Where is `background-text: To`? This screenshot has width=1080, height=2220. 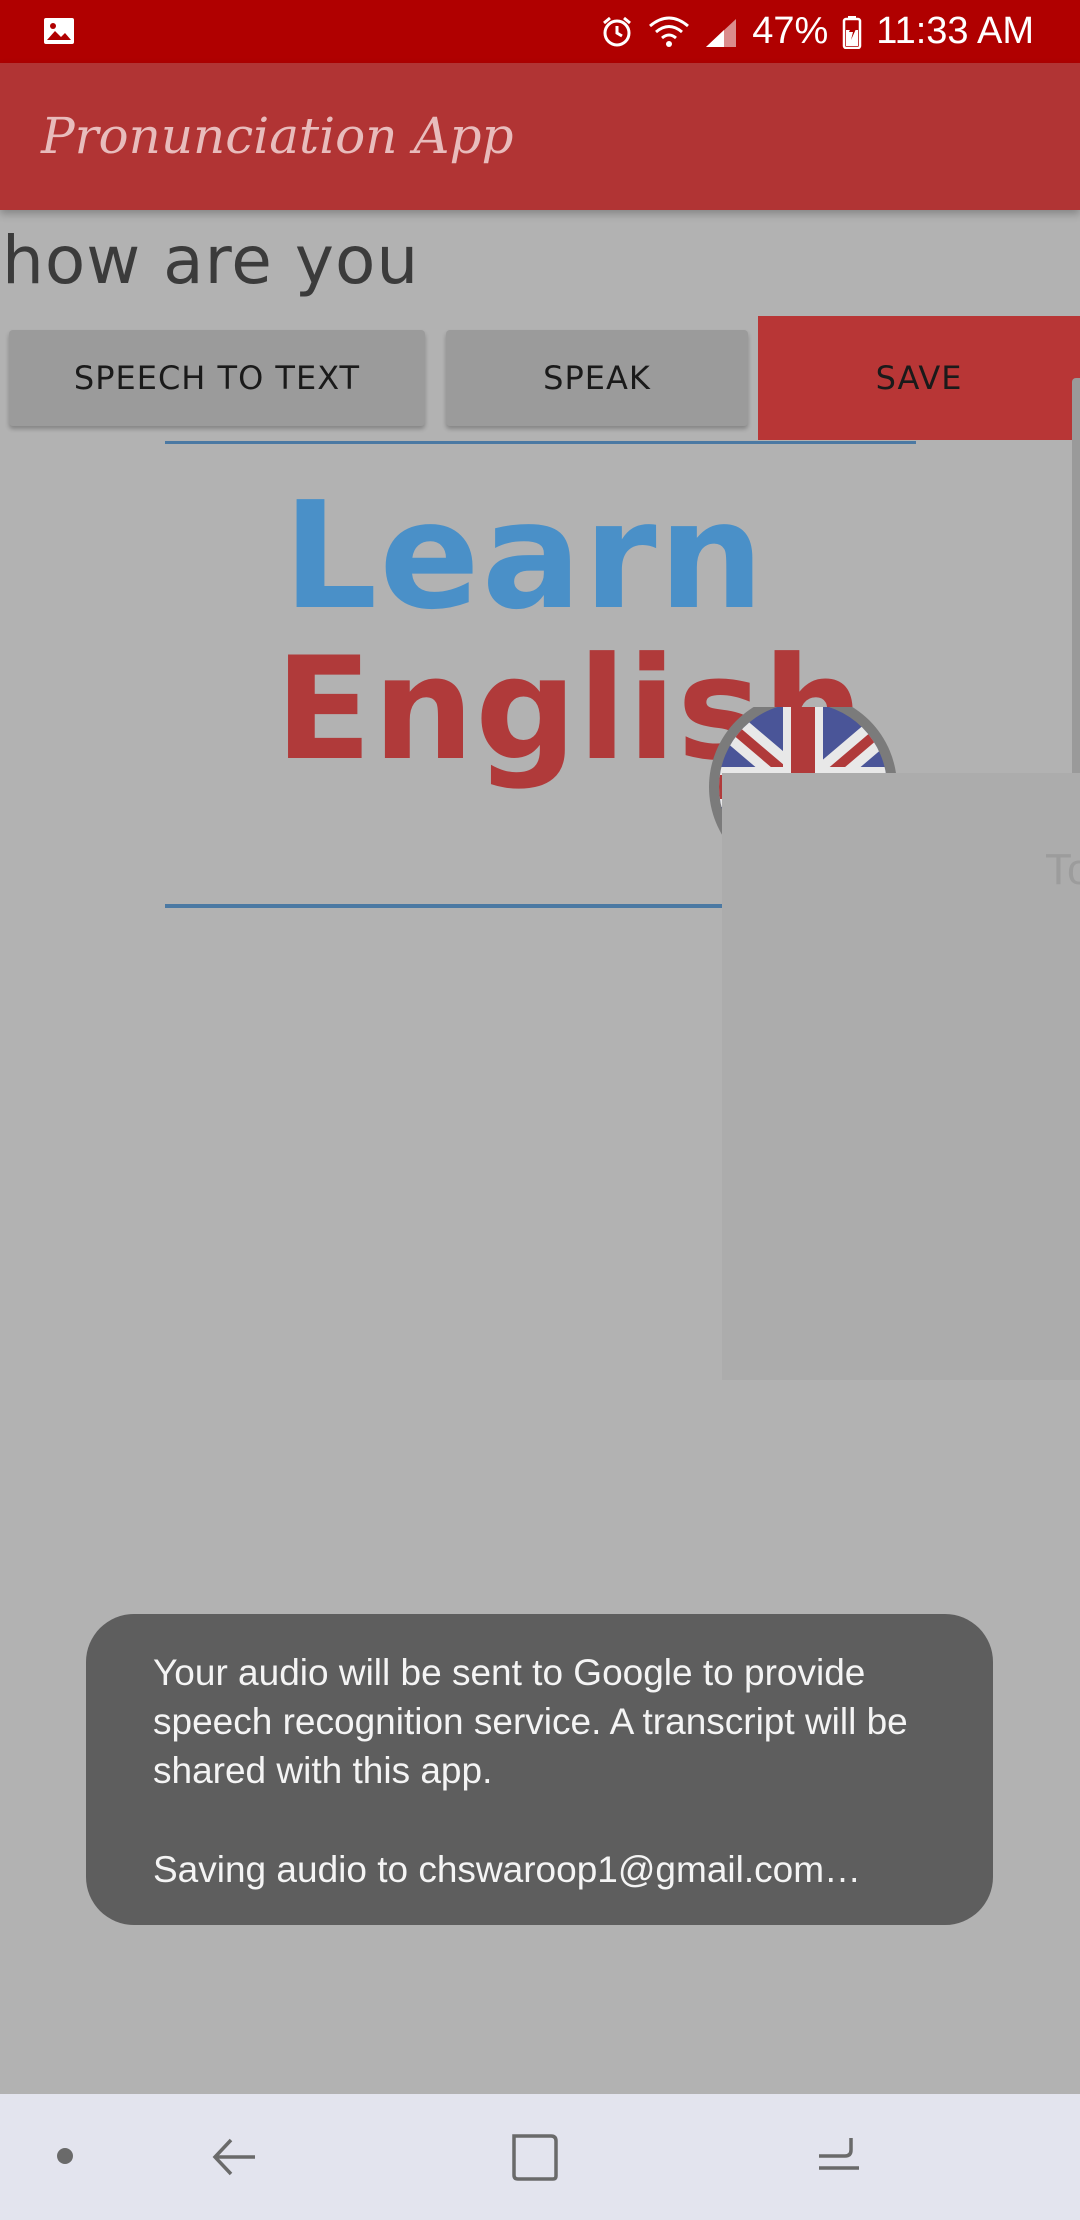
background-text: To is located at coordinates (1062, 869).